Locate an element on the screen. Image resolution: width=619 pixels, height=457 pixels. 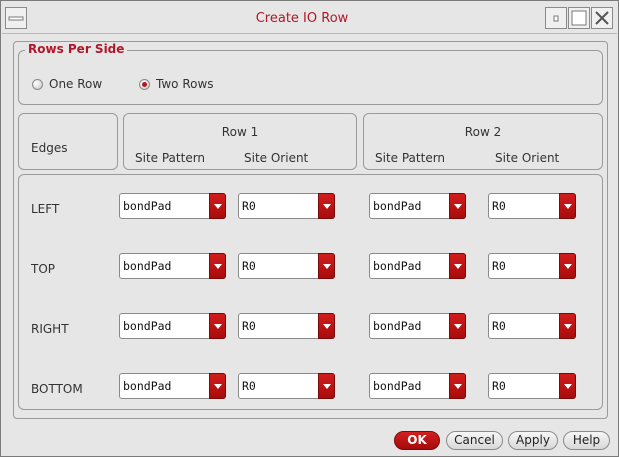
bottom-row2-site-orient-select: R0 is located at coordinates (532, 386).